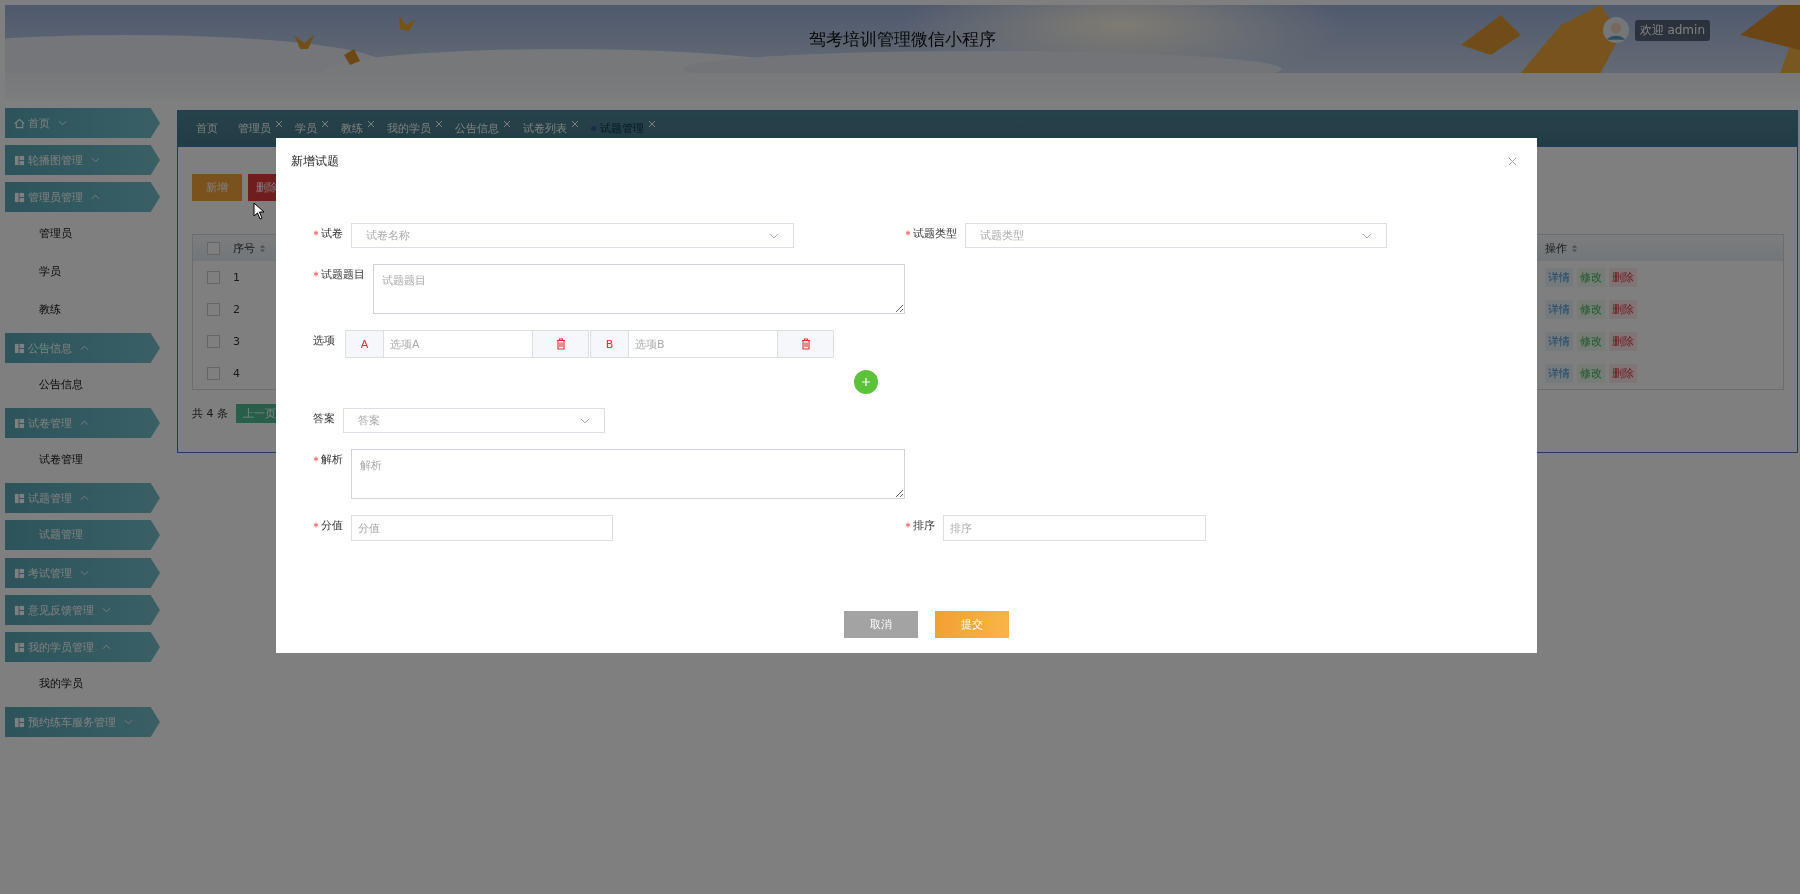 The height and width of the screenshot is (894, 1800). Describe the element at coordinates (881, 624) in the screenshot. I see `cancel-button: 取消` at that location.